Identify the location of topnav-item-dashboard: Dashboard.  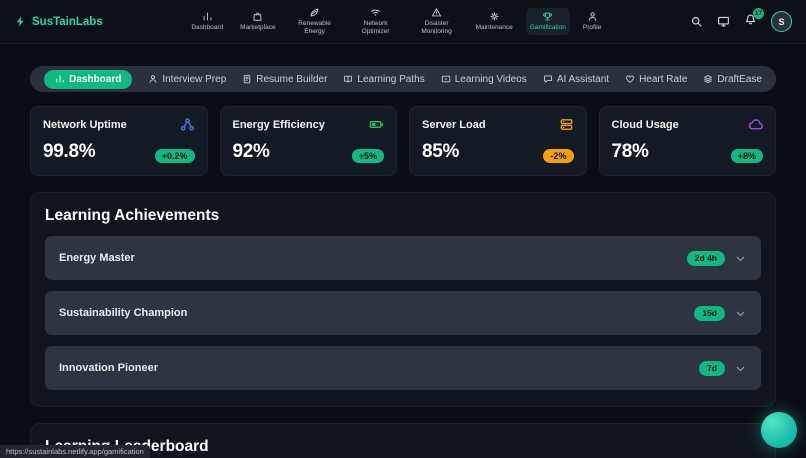
(207, 21).